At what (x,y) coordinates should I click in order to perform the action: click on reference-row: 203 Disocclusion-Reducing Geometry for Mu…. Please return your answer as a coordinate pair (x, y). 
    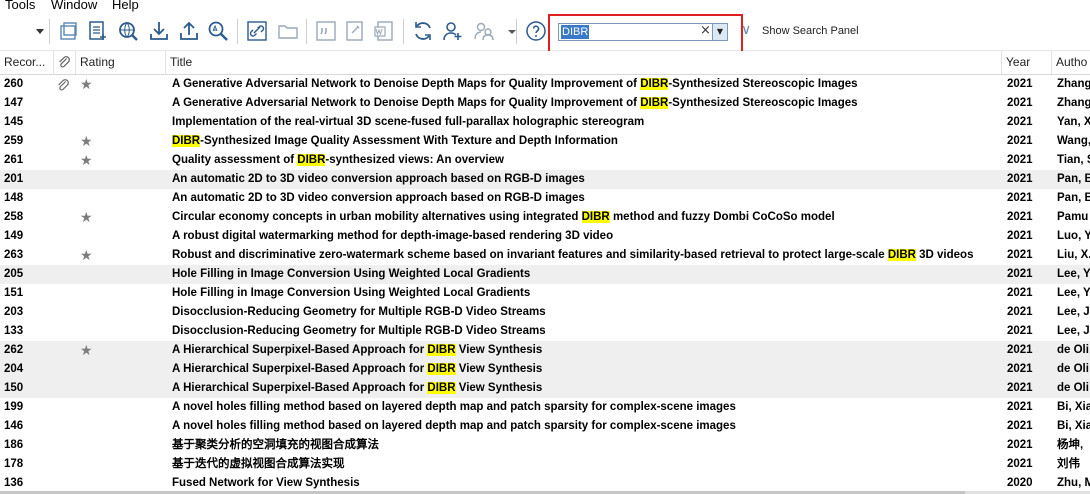
    Looking at the image, I should click on (545, 312).